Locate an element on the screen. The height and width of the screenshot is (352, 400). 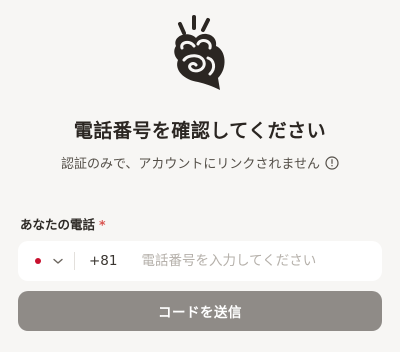
phone-label-text: あなたの電話 is located at coordinates (58, 224).